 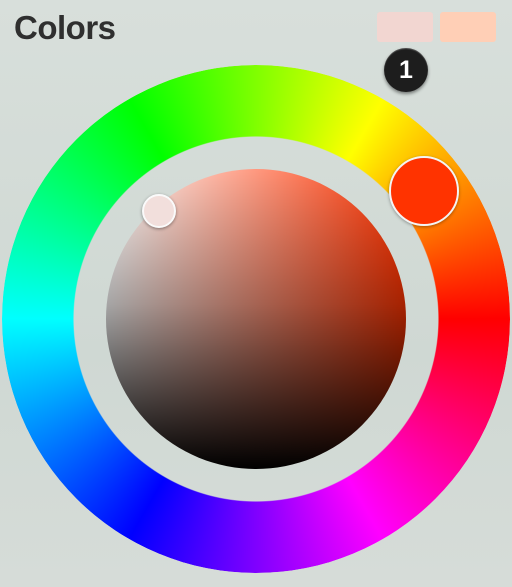 I want to click on secondary-color-swatch, so click(x=468, y=27).